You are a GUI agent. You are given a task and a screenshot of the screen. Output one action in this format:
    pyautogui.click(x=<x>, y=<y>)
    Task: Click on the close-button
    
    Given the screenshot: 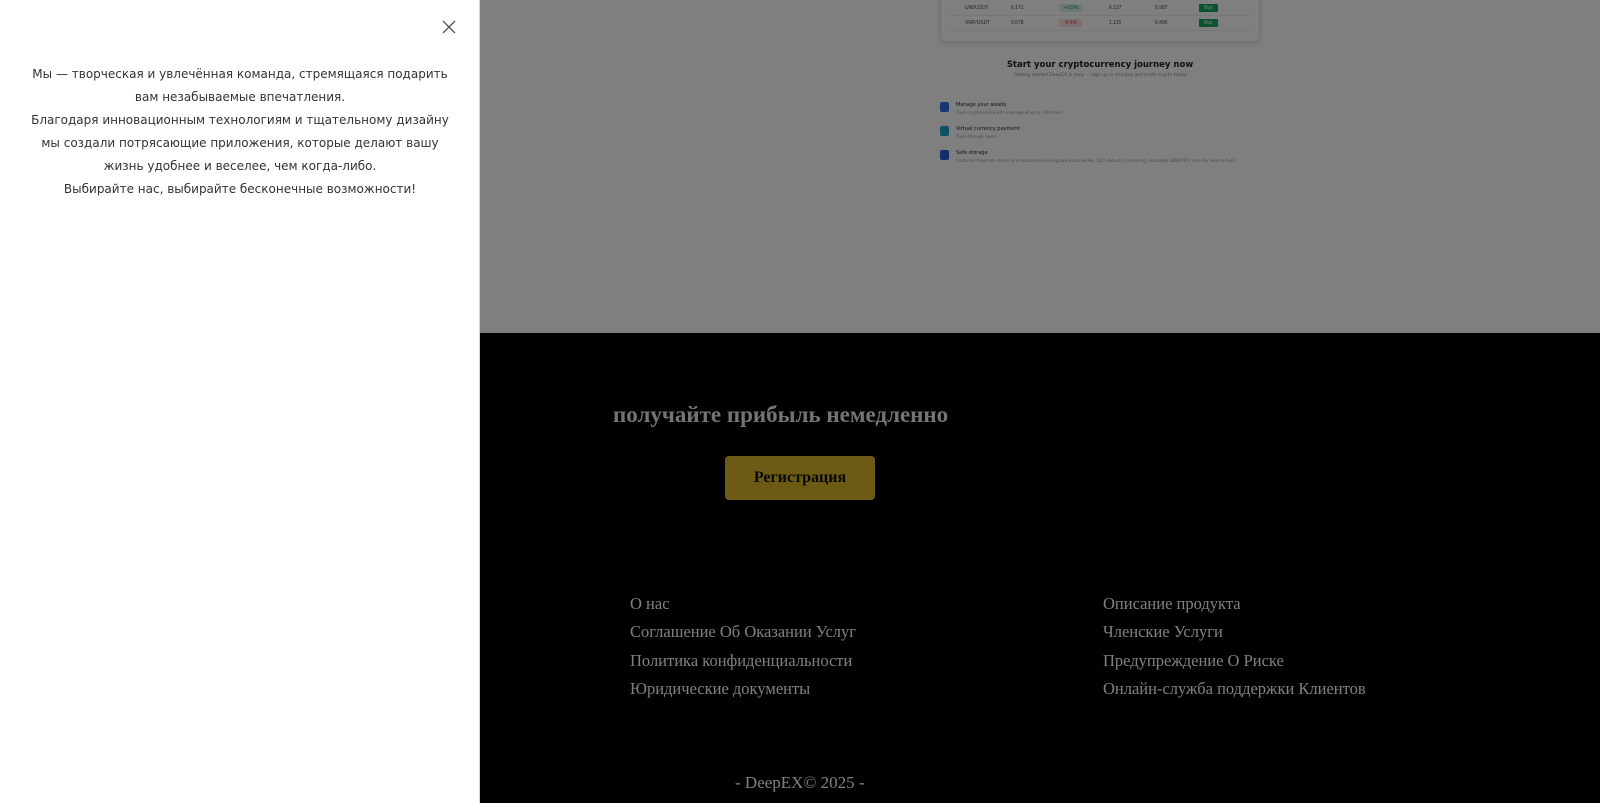 What is the action you would take?
    pyautogui.click(x=449, y=27)
    